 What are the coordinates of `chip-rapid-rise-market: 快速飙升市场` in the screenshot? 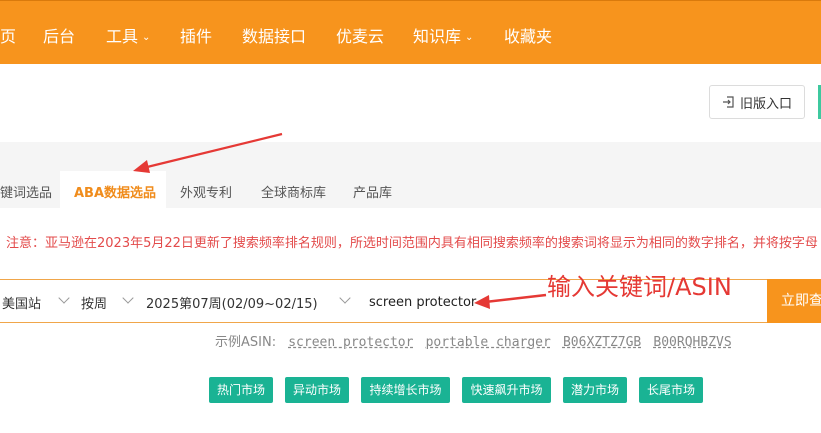 It's located at (506, 390).